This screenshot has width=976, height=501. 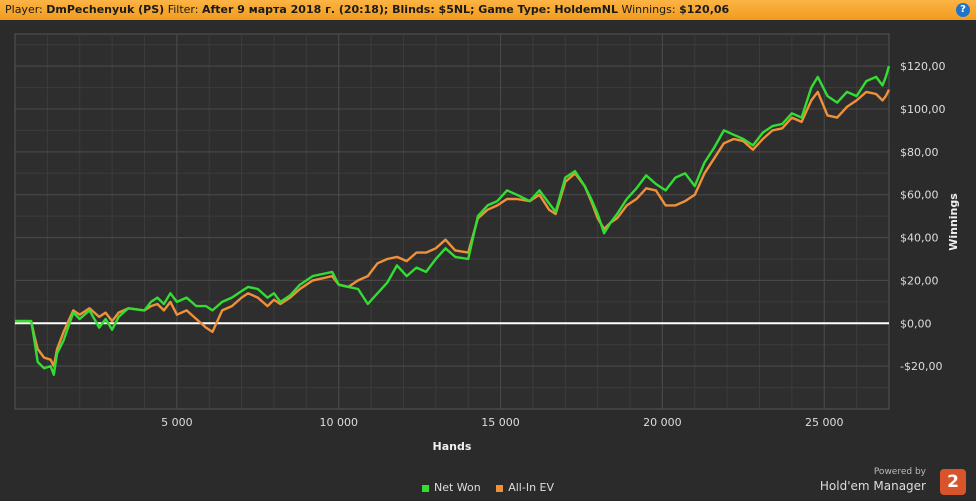 What do you see at coordinates (899, 472) in the screenshot?
I see `powered-by-text: Powered by` at bounding box center [899, 472].